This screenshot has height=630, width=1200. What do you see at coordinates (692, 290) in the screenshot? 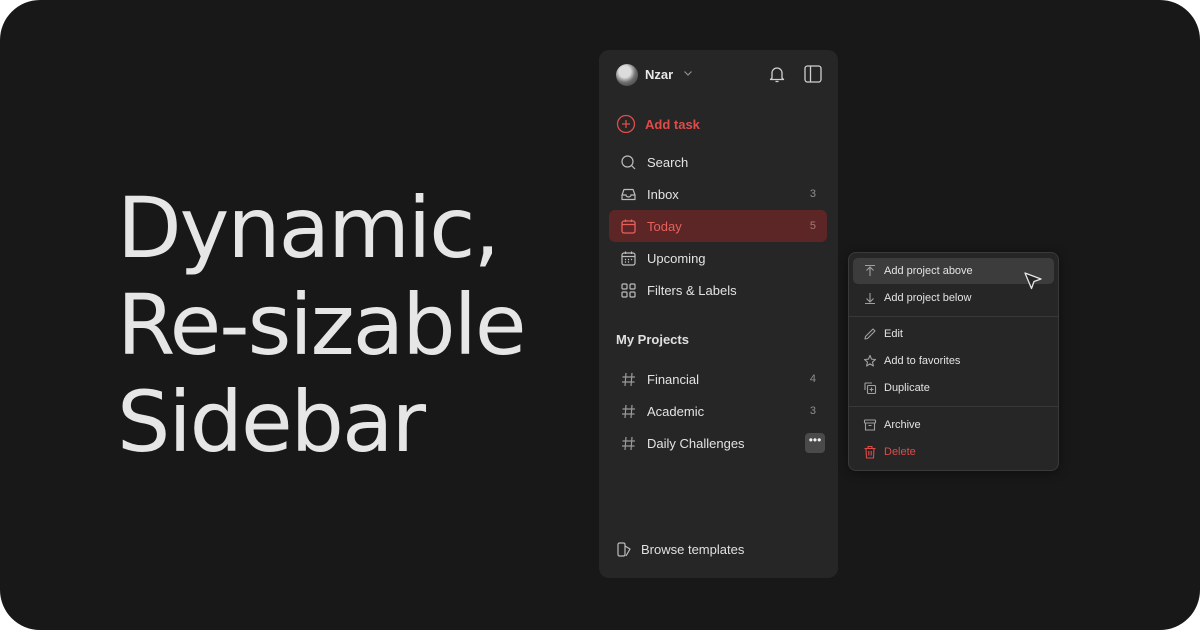
I see `sidebar-item-label: Filters & Labels` at bounding box center [692, 290].